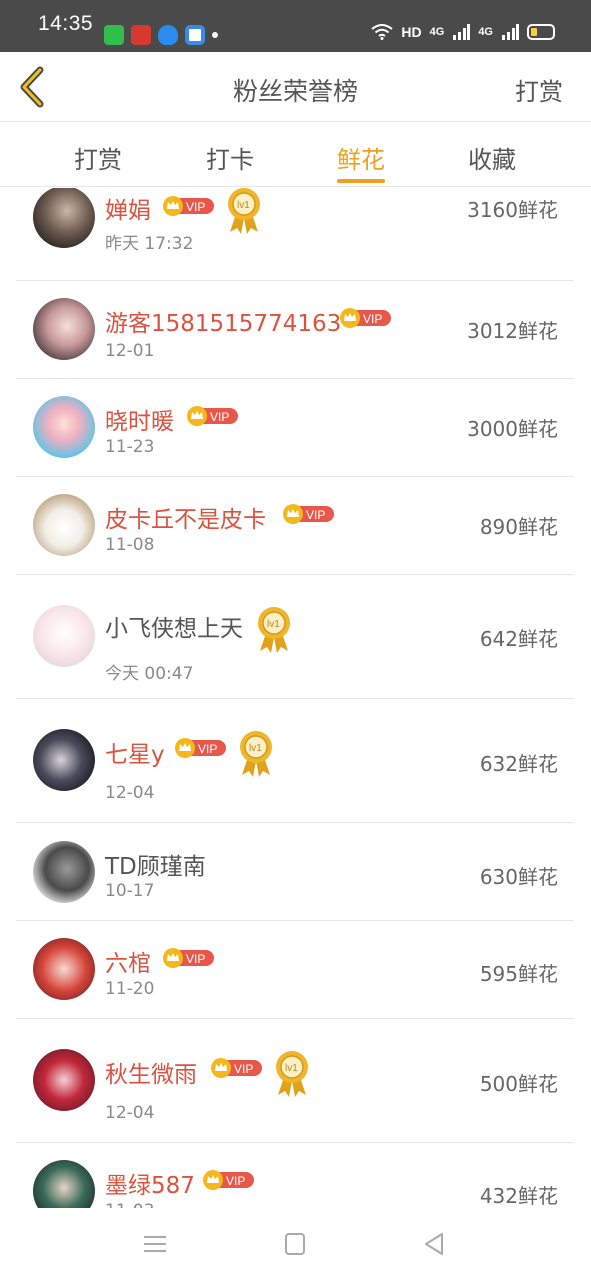  I want to click on list-item: 游客1581515774163 VIP 12-01 3012鲜花, so click(295, 330).